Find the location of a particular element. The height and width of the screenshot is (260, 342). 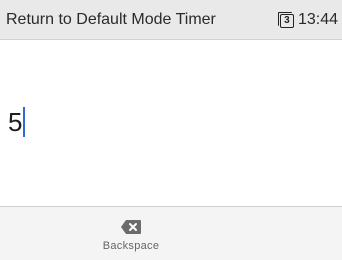

line-icon: 3 is located at coordinates (286, 20).